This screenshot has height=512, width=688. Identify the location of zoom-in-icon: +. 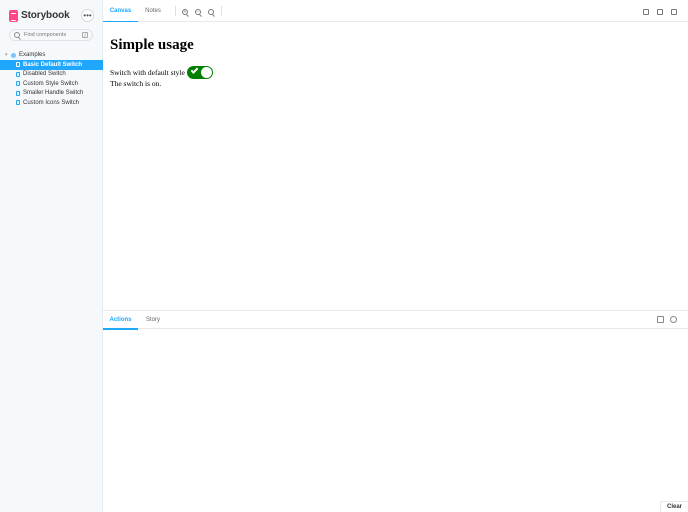
(185, 12).